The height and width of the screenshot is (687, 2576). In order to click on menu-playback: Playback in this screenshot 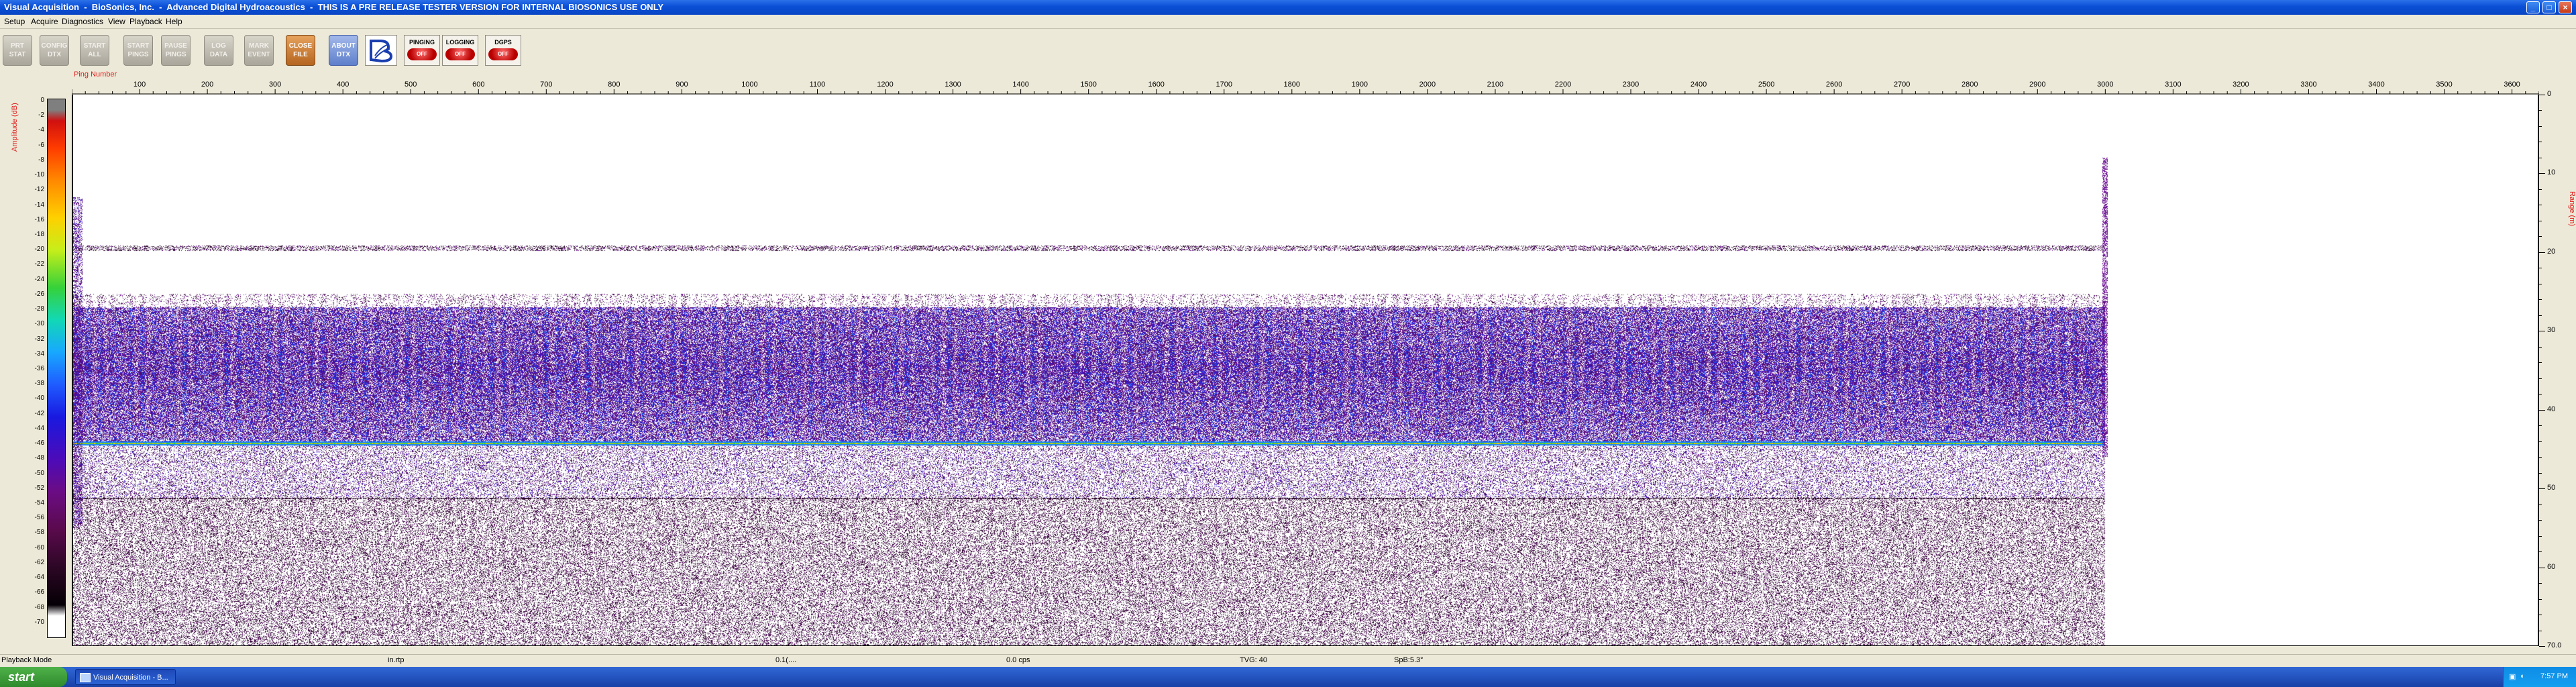, I will do `click(145, 21)`.